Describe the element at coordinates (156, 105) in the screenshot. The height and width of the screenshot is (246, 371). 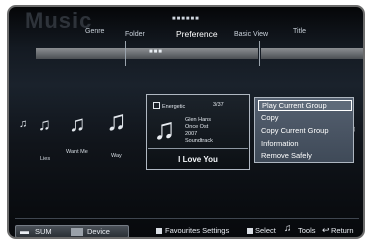
I see `checkbox-icon` at that location.